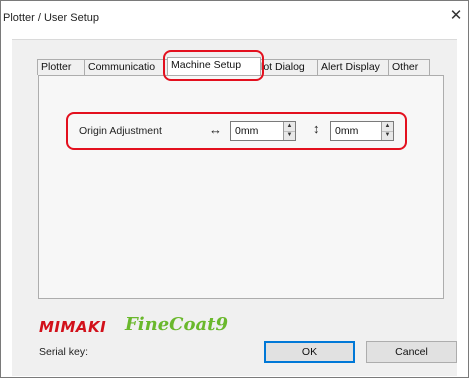 The image size is (469, 378). I want to click on horizontal-spin-buttons: ▲ ▼, so click(289, 131).